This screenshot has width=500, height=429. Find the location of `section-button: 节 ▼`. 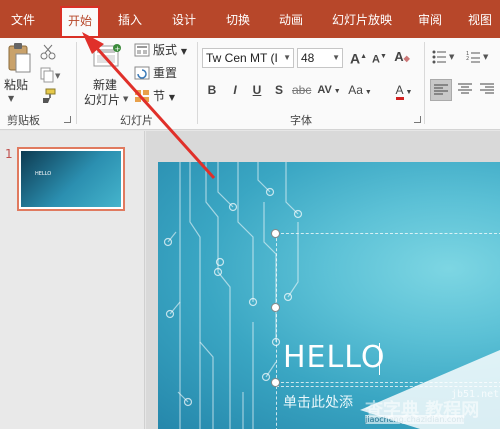

section-button: 节 ▼ is located at coordinates (164, 96).